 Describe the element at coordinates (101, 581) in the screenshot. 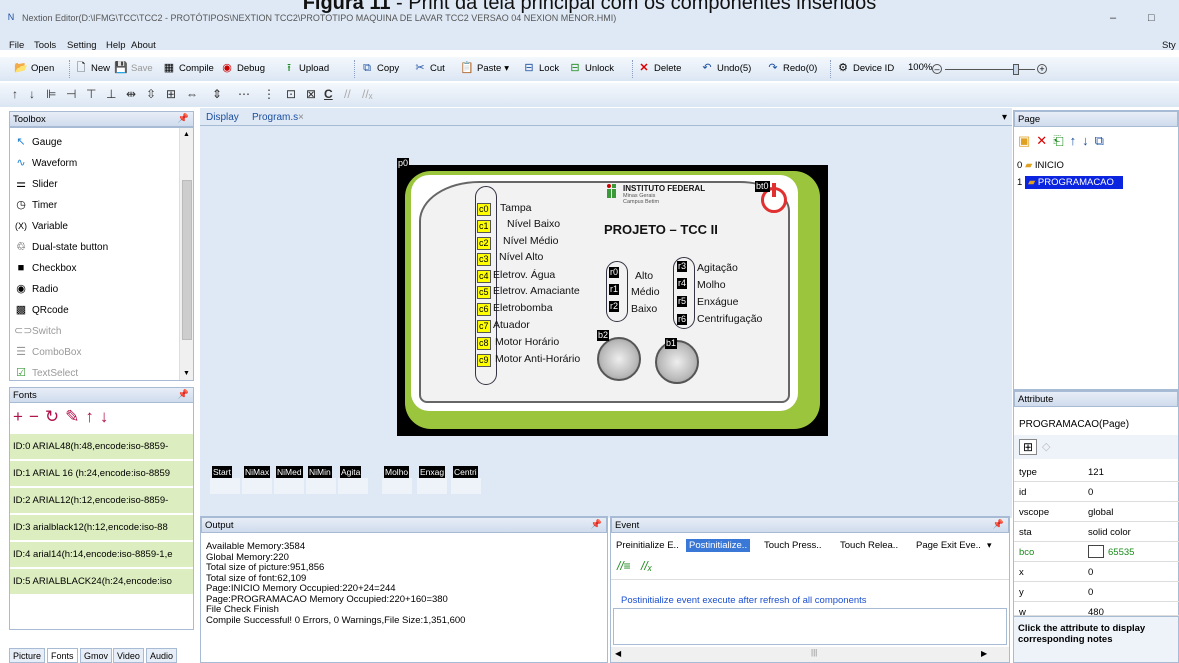

I see `font-row: ID:5 ARIALBLACK24(h:24,encode:iso` at that location.